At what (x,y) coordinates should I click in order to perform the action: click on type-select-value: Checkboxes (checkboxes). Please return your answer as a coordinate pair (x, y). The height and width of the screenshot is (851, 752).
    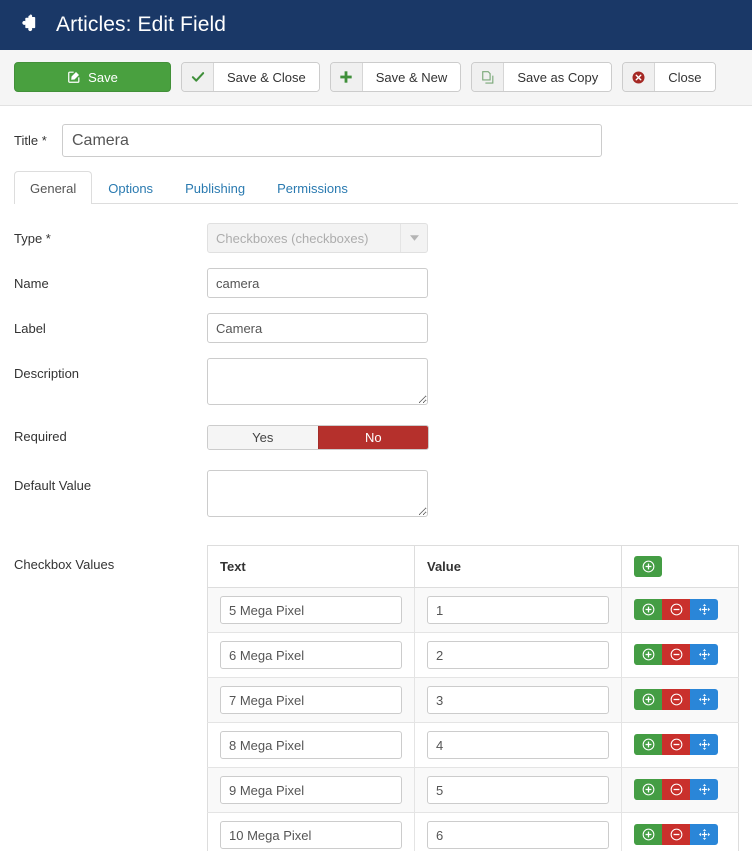
    Looking at the image, I should click on (292, 238).